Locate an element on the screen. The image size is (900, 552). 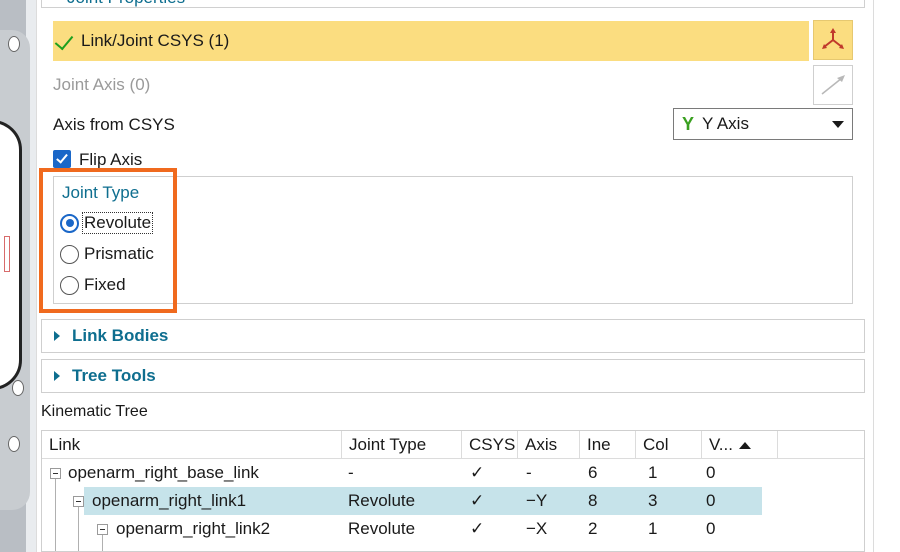
cell-link: openarm_right_link1 is located at coordinates (169, 500).